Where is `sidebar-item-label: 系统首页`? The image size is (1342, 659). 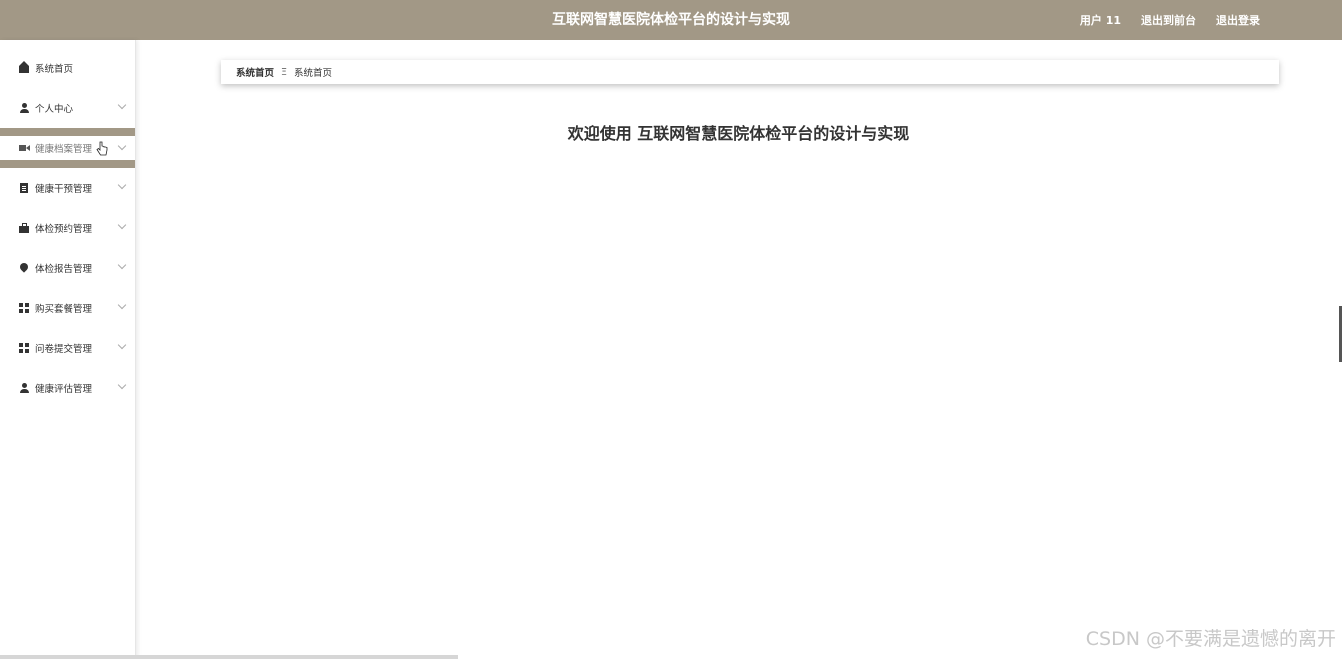
sidebar-item-label: 系统首页 is located at coordinates (54, 69).